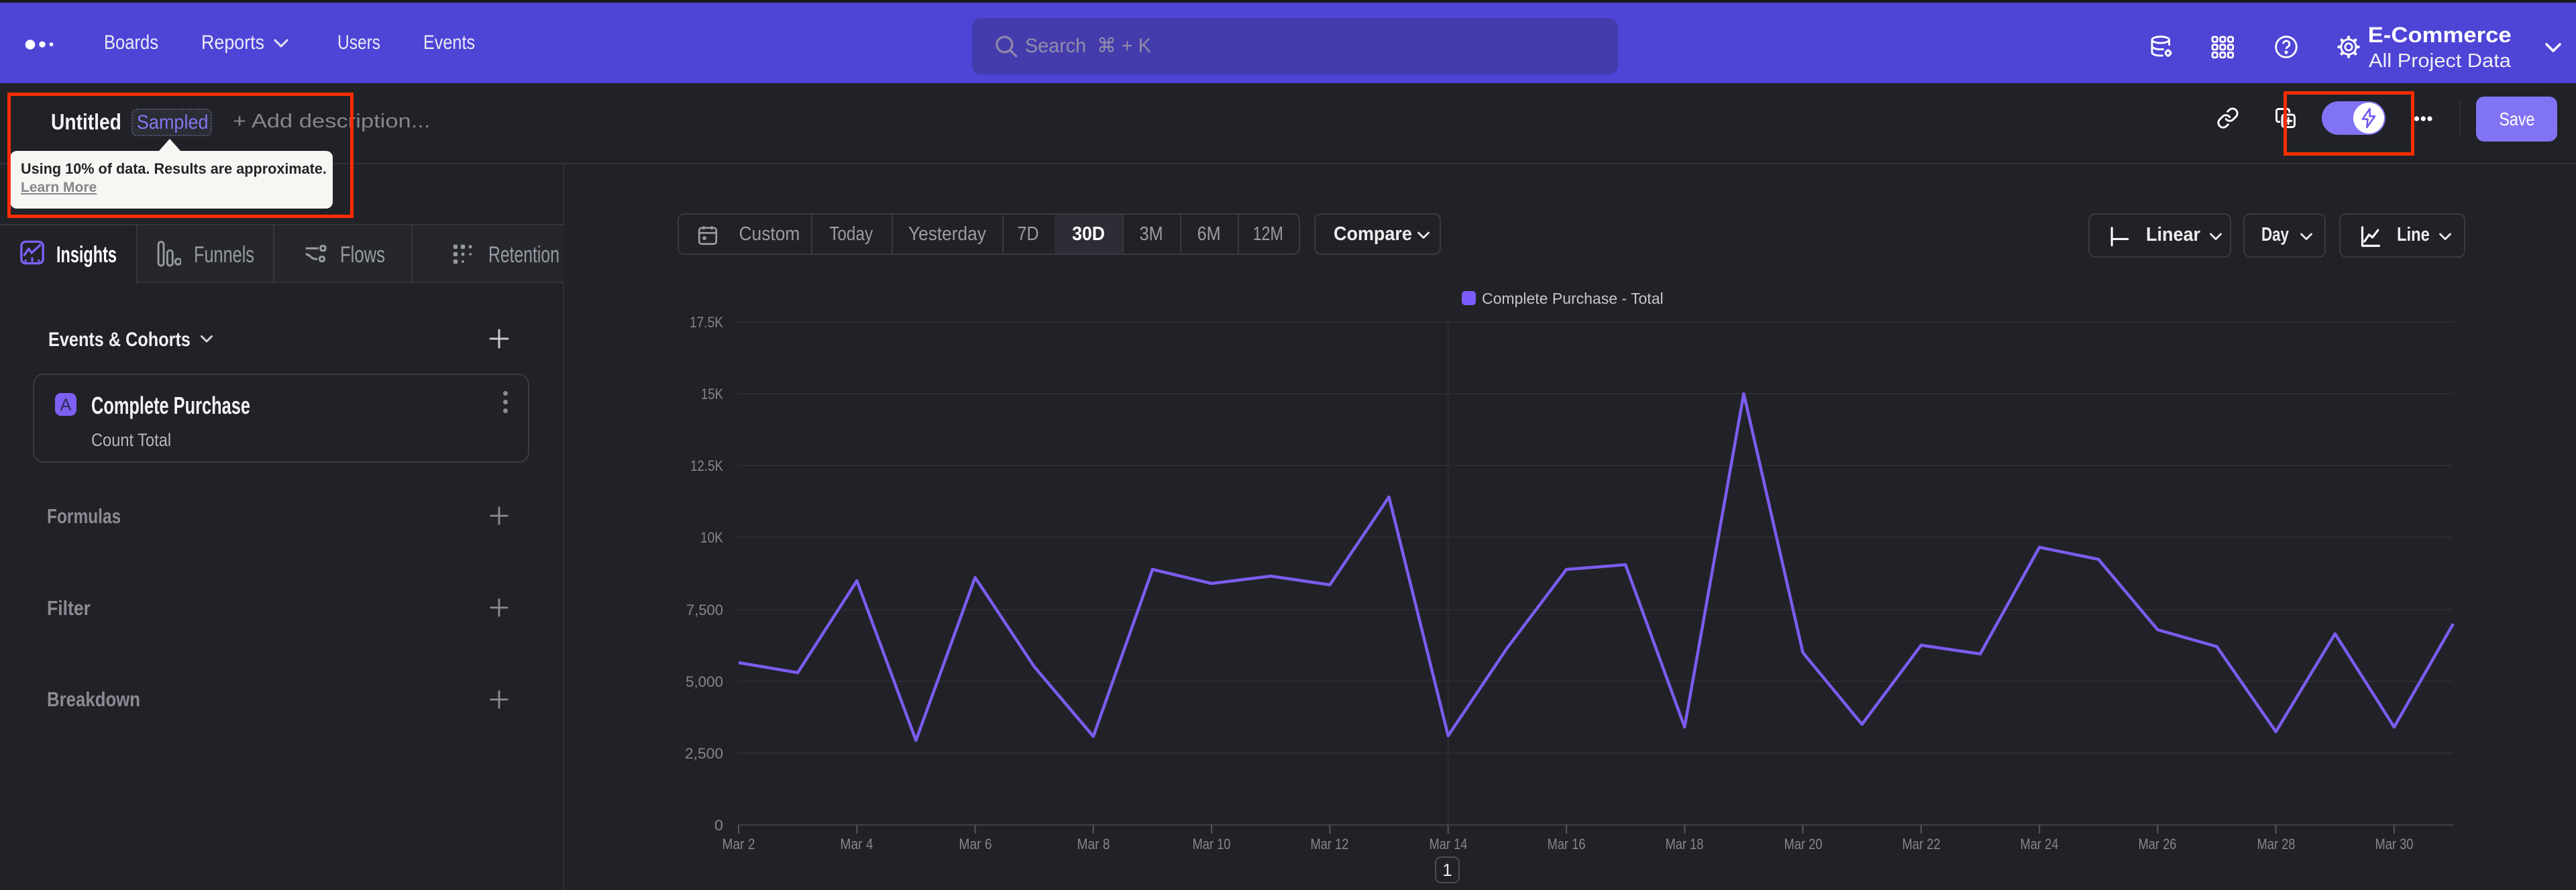 This screenshot has height=890, width=2576. What do you see at coordinates (711, 537) in the screenshot?
I see `svg-text: 10K` at bounding box center [711, 537].